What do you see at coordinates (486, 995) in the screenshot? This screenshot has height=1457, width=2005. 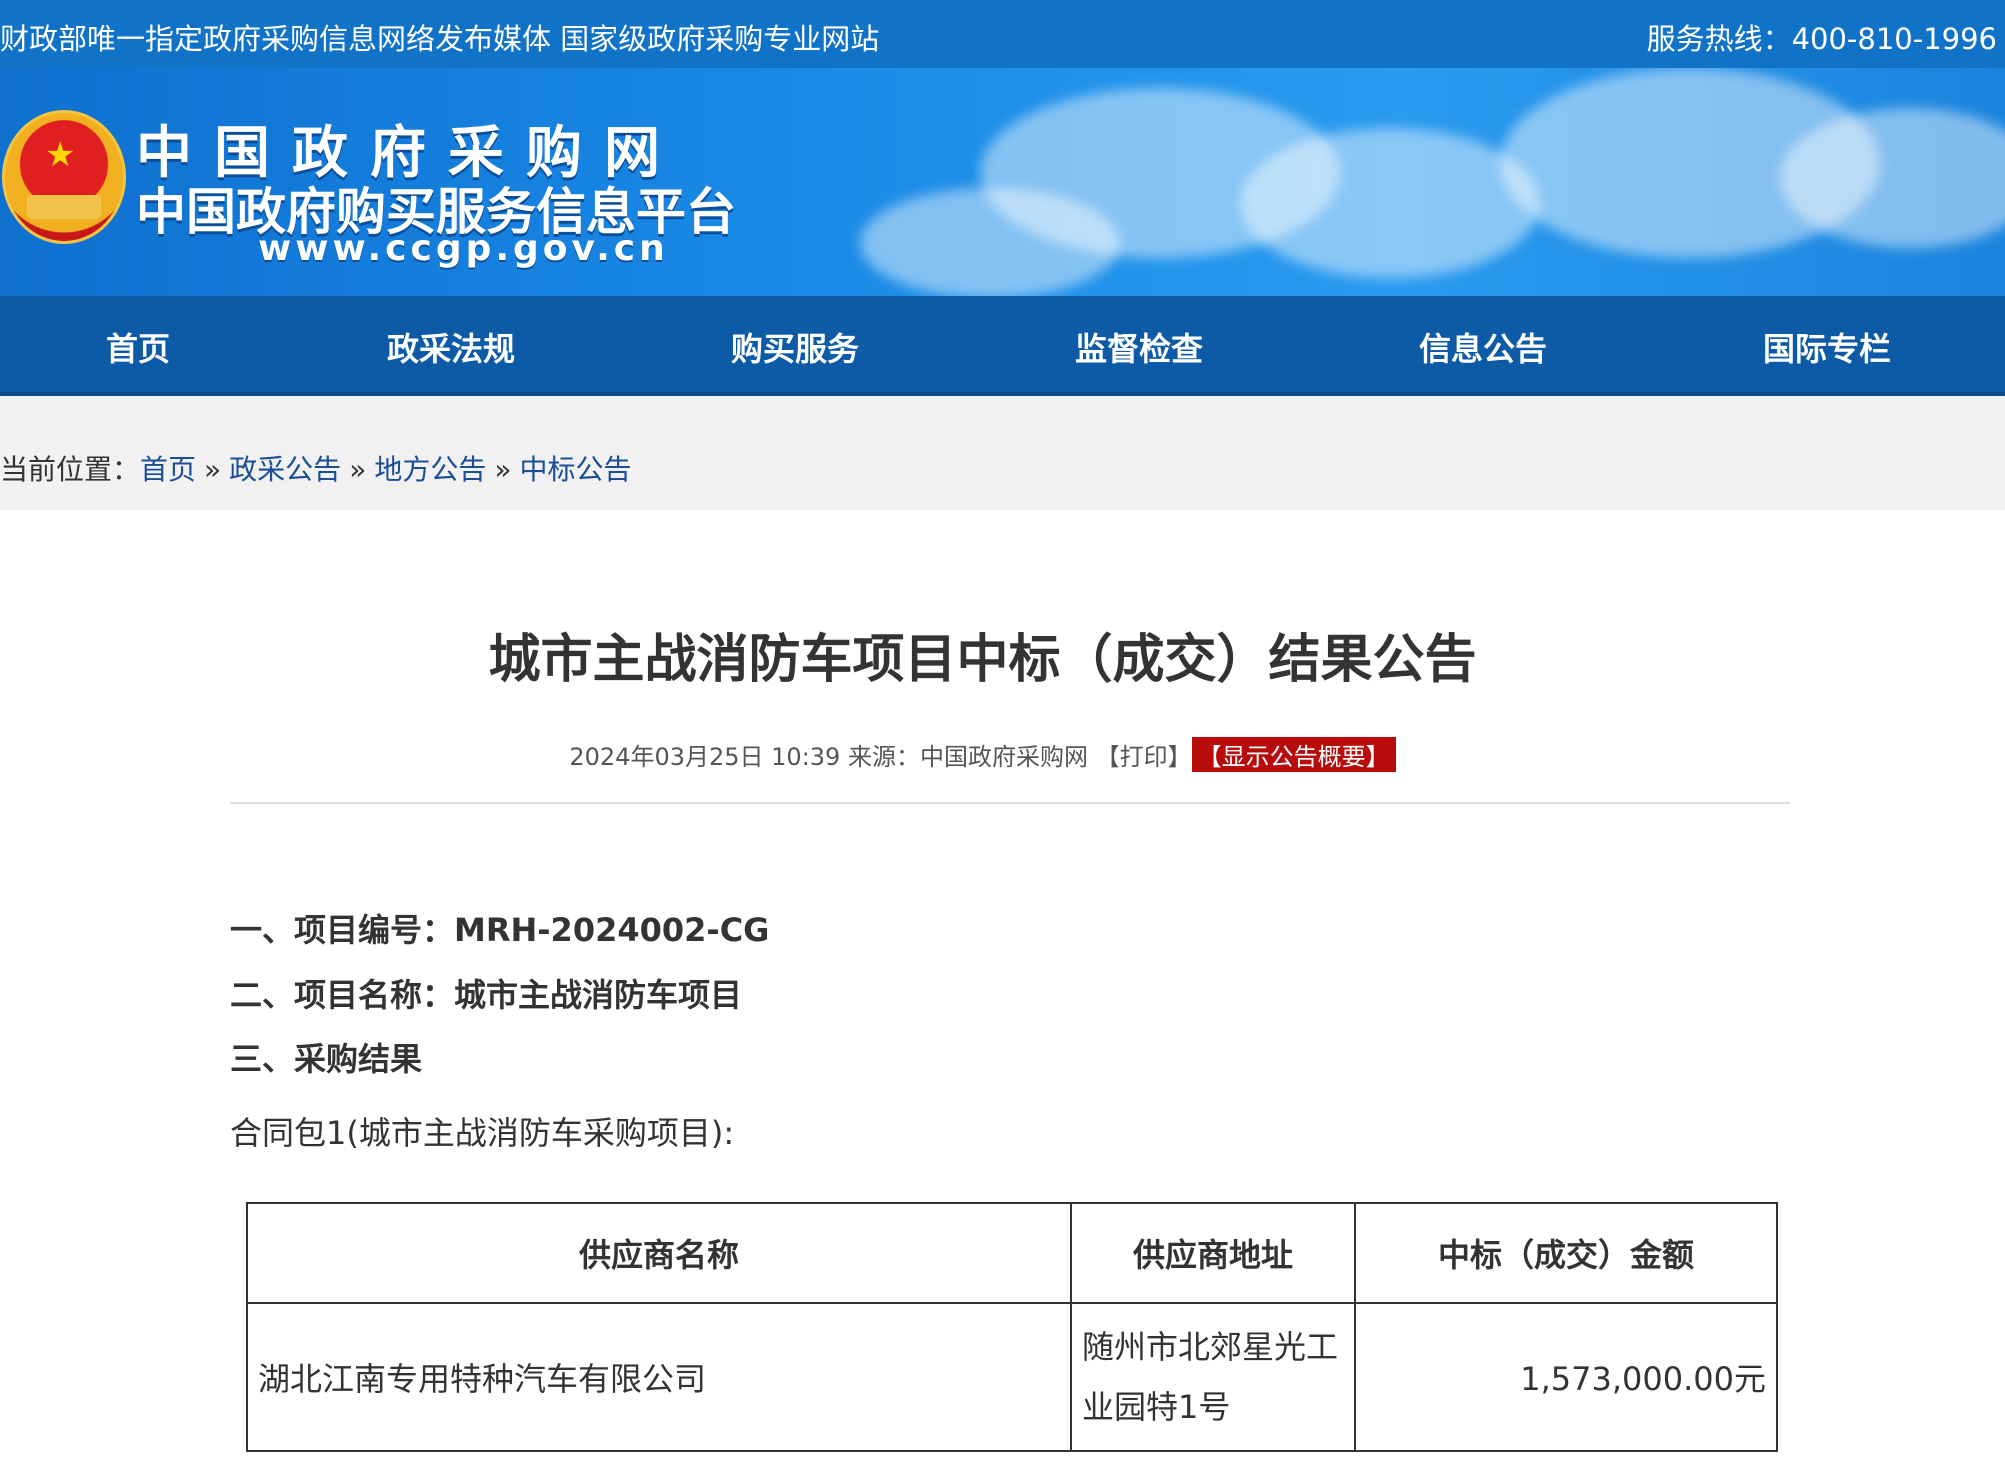 I see `project-name: 二、项目名称：城市主战消防车项目` at bounding box center [486, 995].